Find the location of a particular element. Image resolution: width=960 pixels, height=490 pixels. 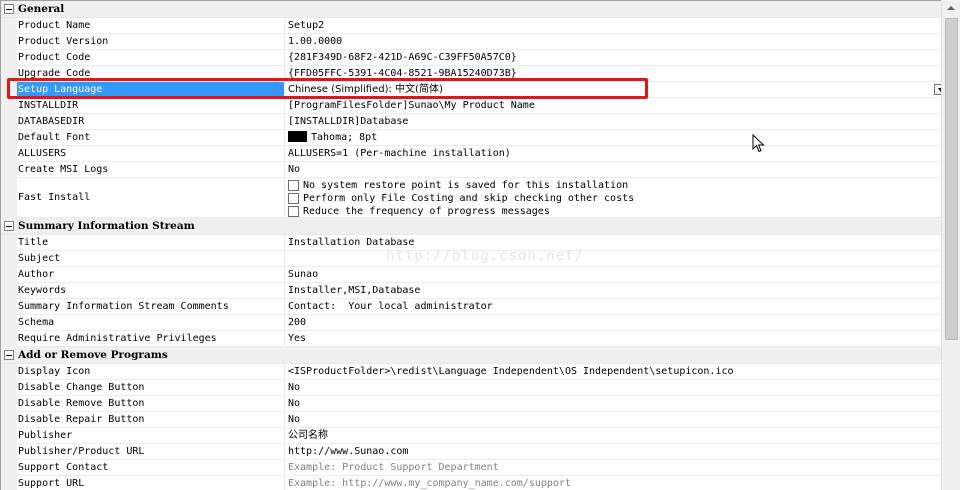

property-name: ALLUSERS is located at coordinates (151, 154).